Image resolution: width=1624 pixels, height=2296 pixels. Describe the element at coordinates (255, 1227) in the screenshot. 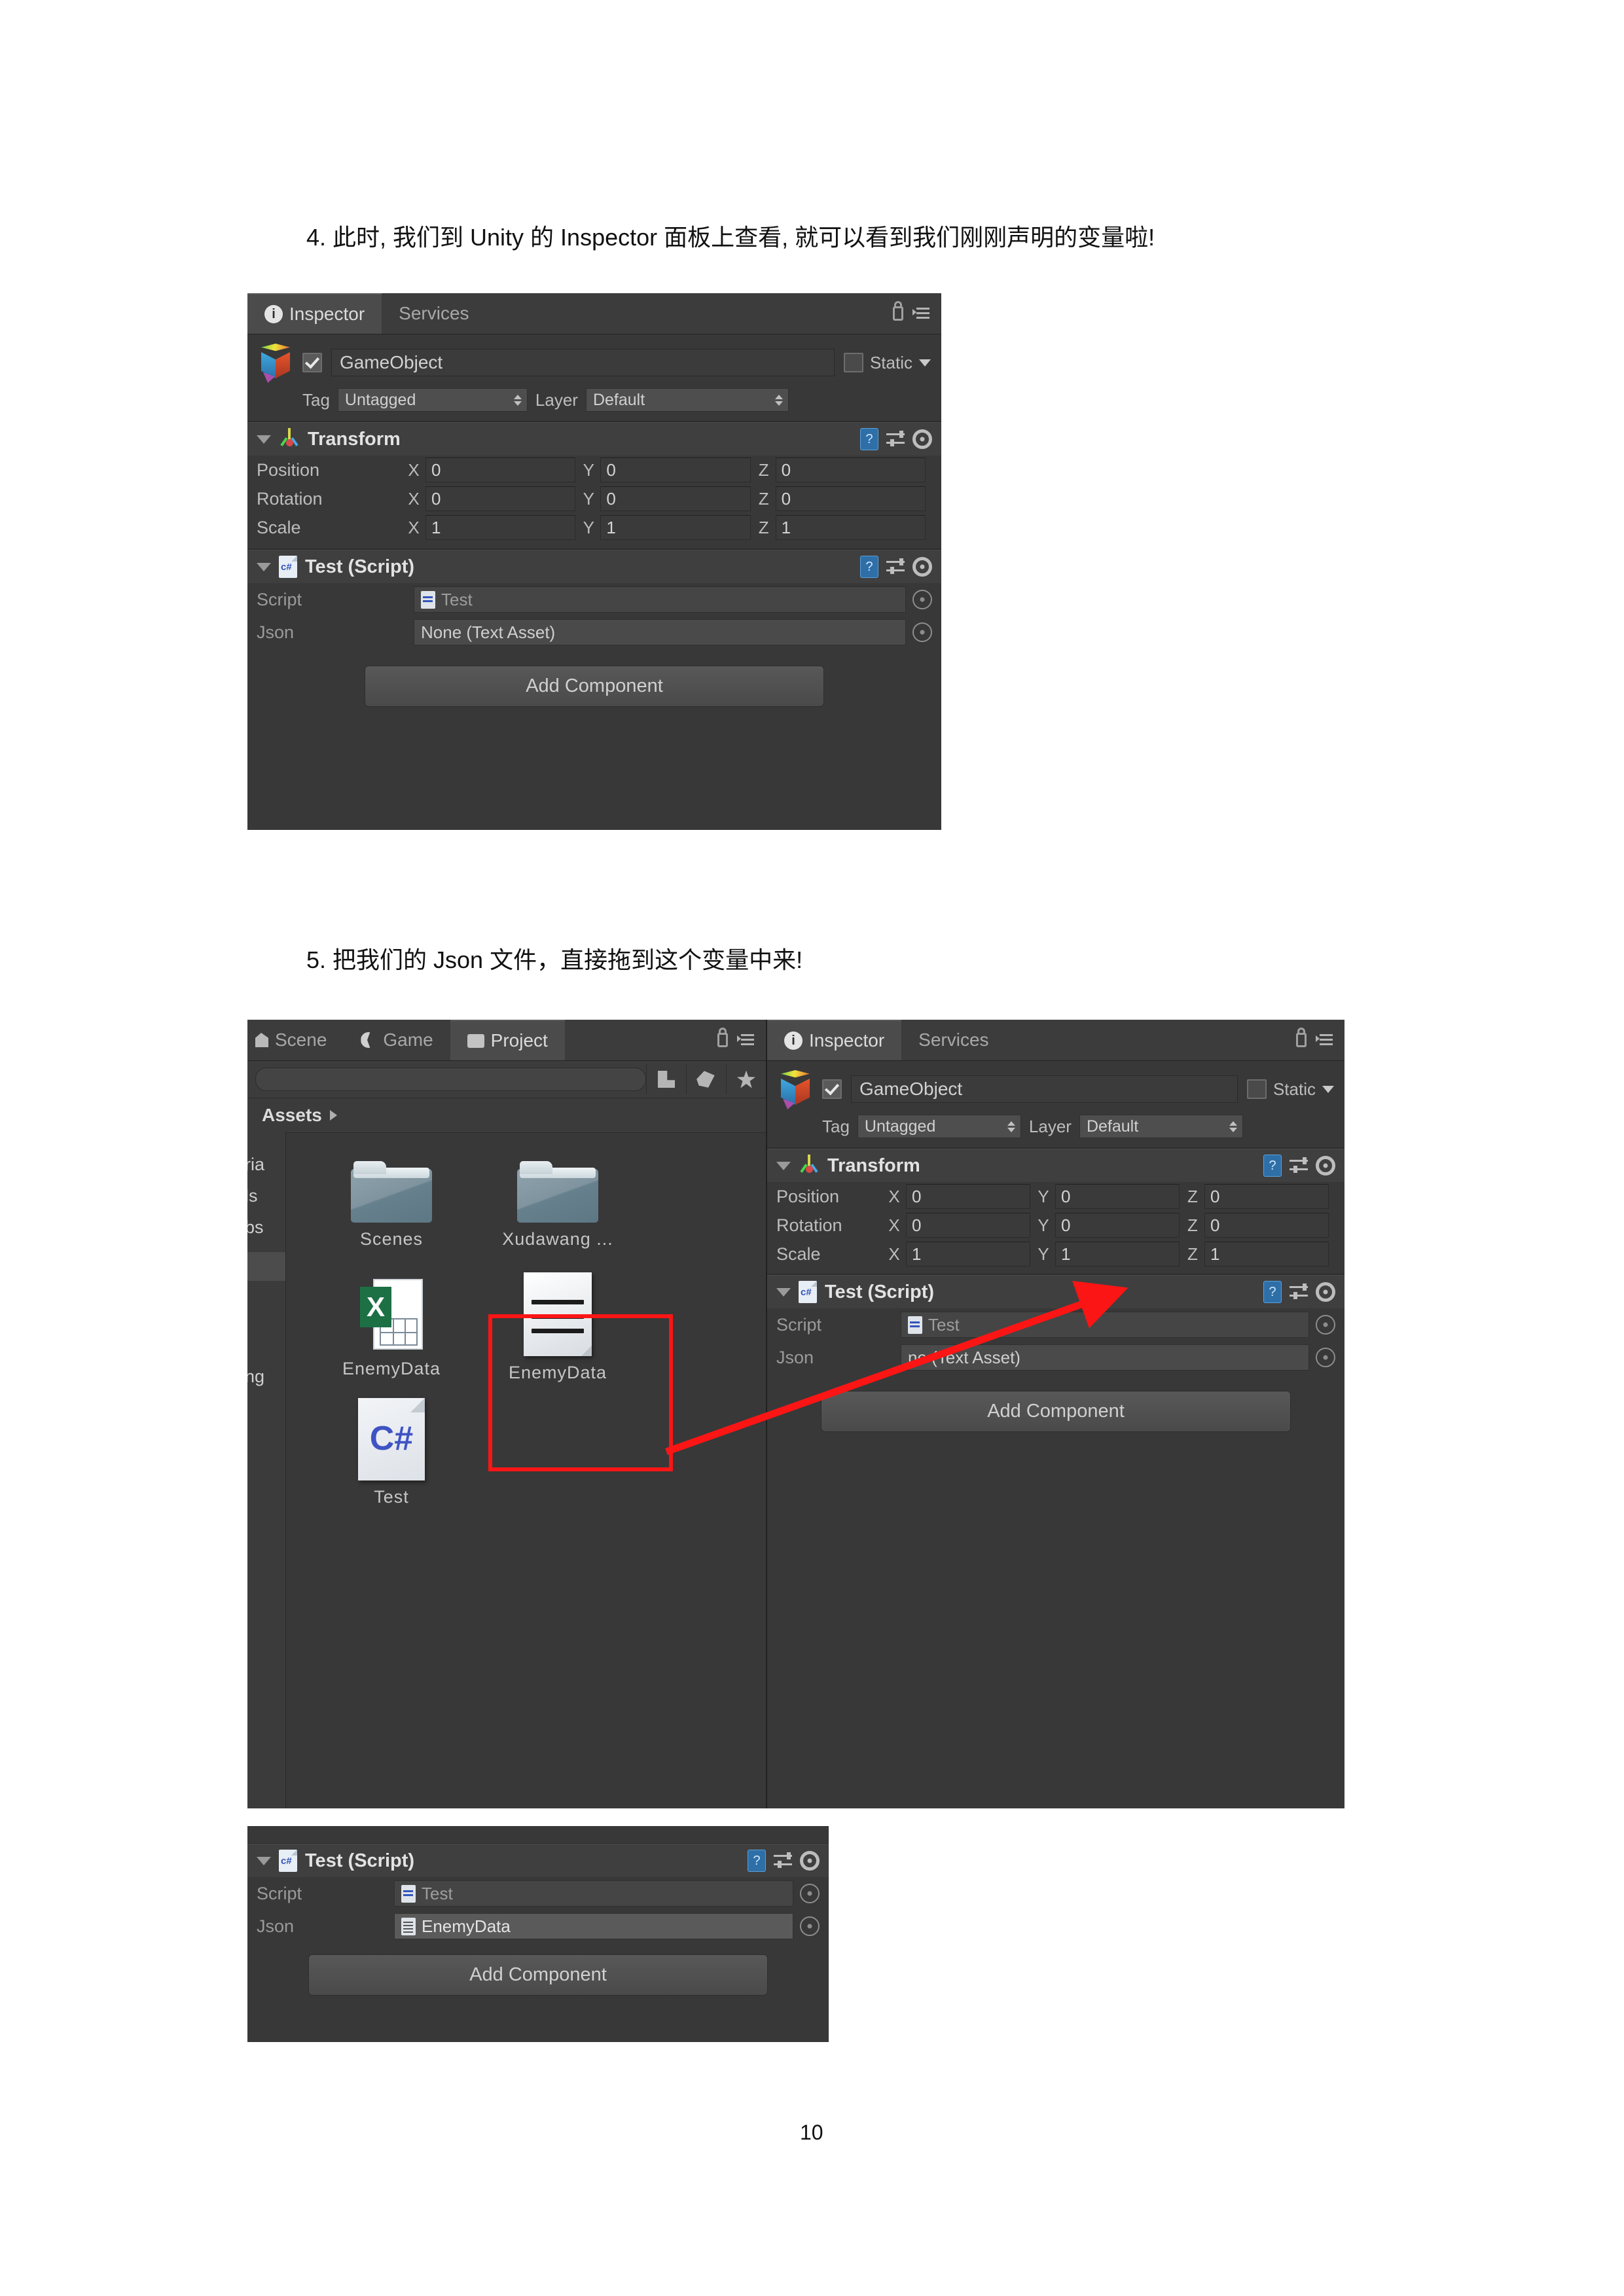

I see `tree-item-2: bs` at that location.